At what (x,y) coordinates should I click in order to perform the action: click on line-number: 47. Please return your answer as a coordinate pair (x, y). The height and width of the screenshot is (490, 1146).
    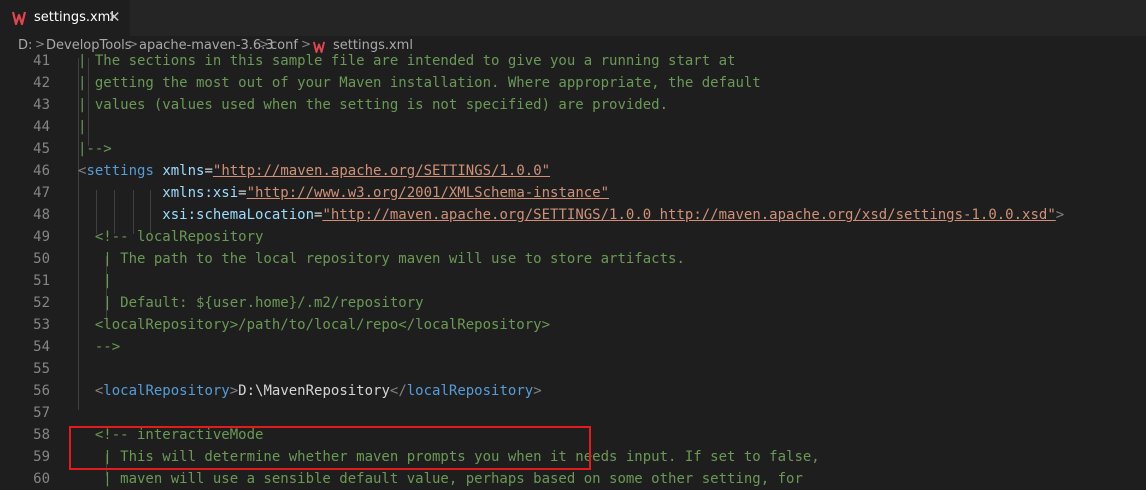
    Looking at the image, I should click on (41, 193).